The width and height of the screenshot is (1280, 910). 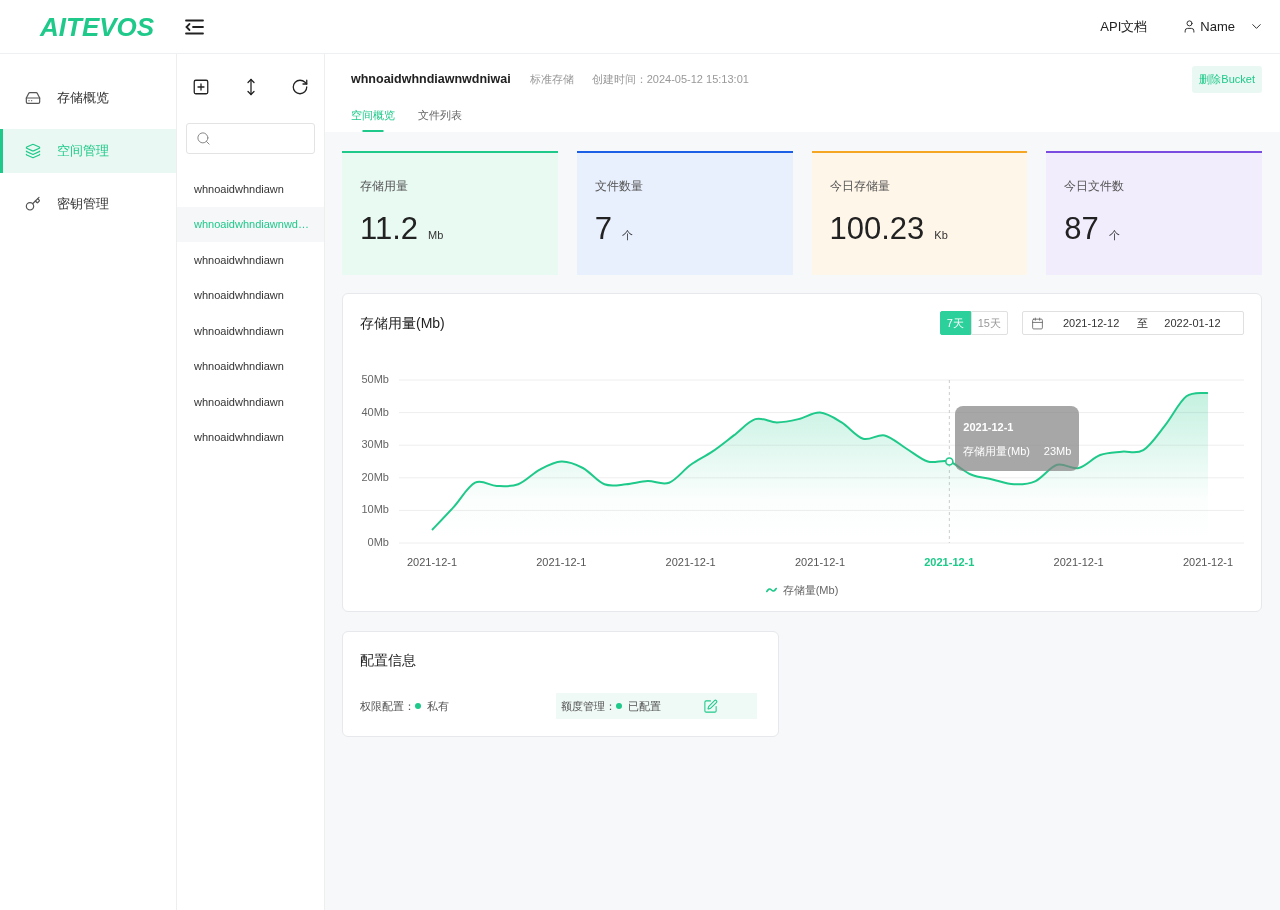 What do you see at coordinates (440, 116) in the screenshot?
I see `tab: 文件列表` at bounding box center [440, 116].